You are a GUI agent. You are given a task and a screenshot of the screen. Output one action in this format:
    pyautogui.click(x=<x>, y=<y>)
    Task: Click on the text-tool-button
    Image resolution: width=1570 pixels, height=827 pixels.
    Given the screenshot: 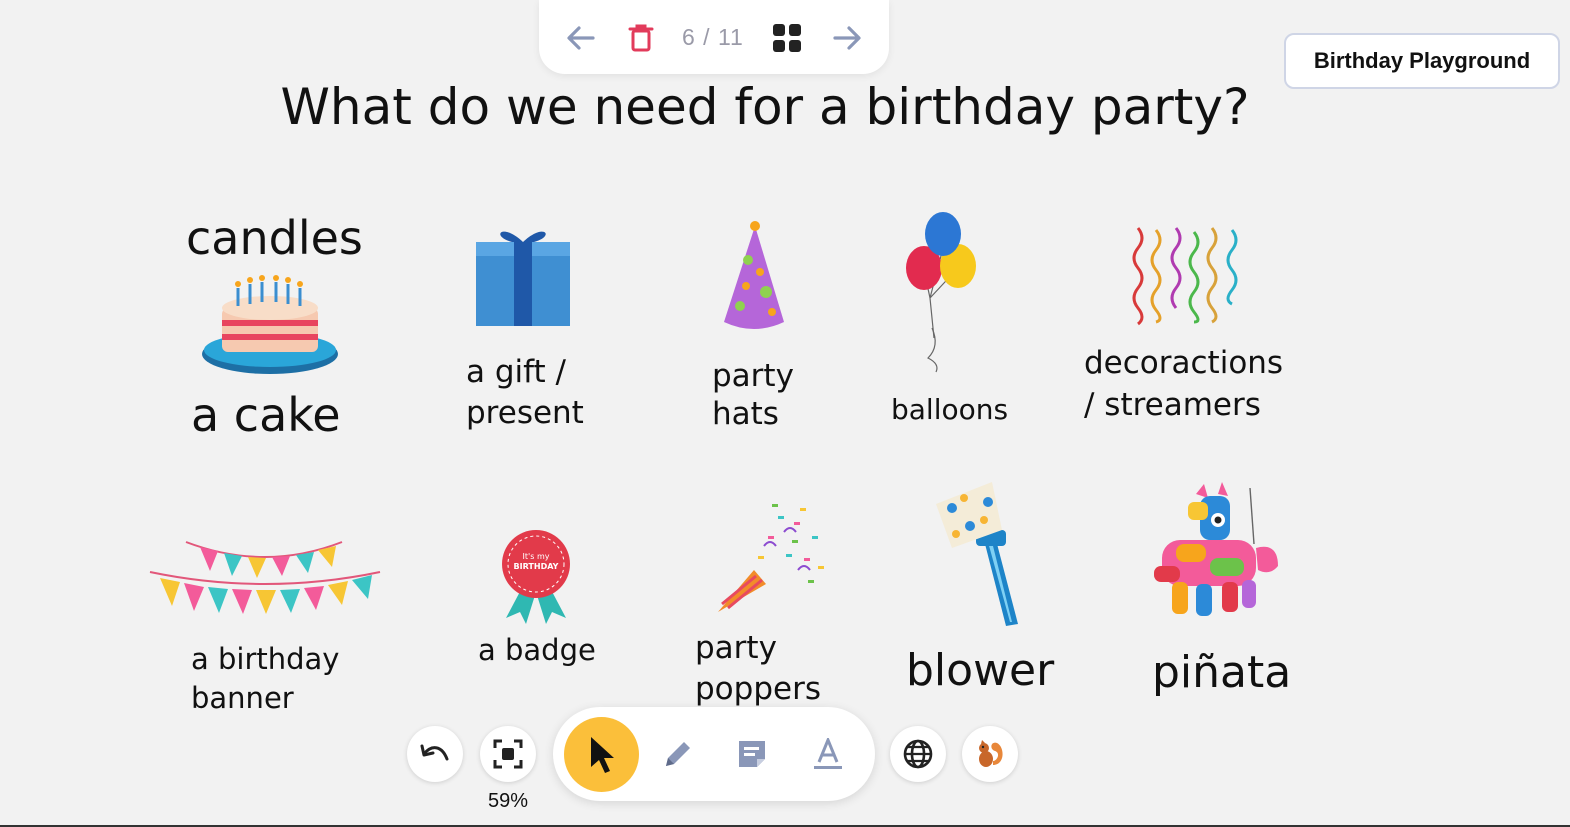 What is the action you would take?
    pyautogui.click(x=828, y=754)
    